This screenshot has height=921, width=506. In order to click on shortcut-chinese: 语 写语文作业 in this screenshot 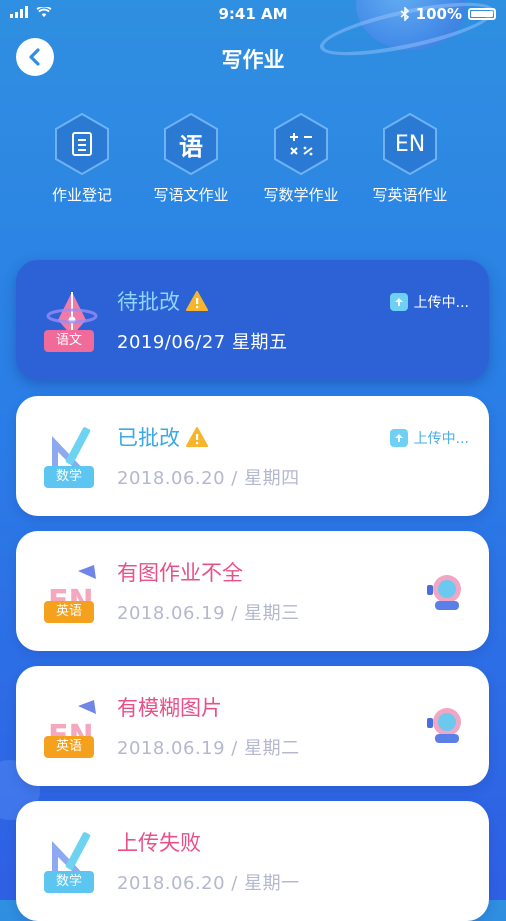, I will do `click(191, 158)`.